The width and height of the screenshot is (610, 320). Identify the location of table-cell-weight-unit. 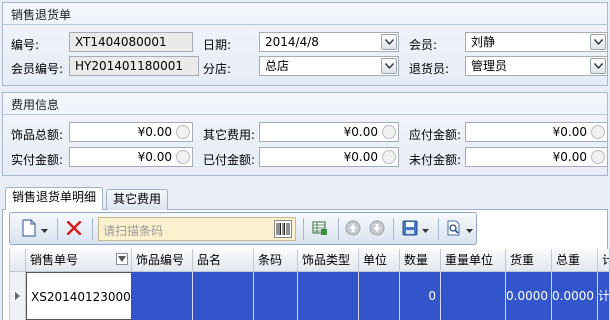
(473, 296).